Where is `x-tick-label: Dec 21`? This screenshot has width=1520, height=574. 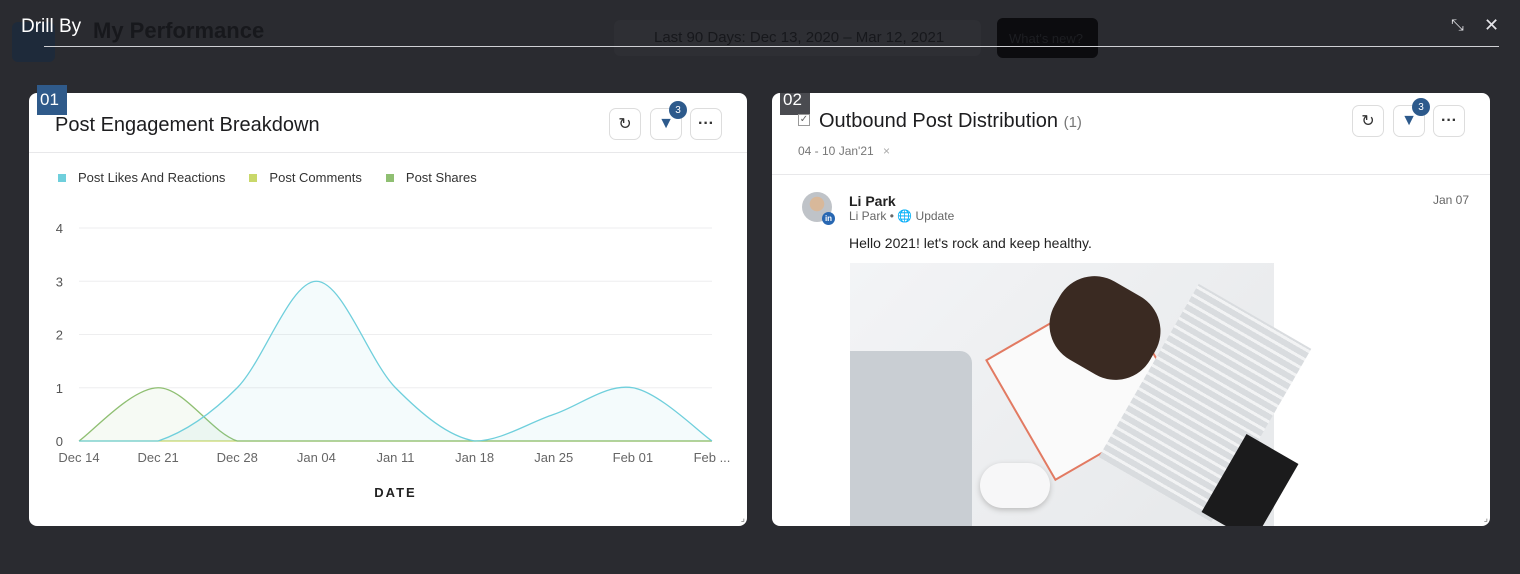 x-tick-label: Dec 21 is located at coordinates (158, 457).